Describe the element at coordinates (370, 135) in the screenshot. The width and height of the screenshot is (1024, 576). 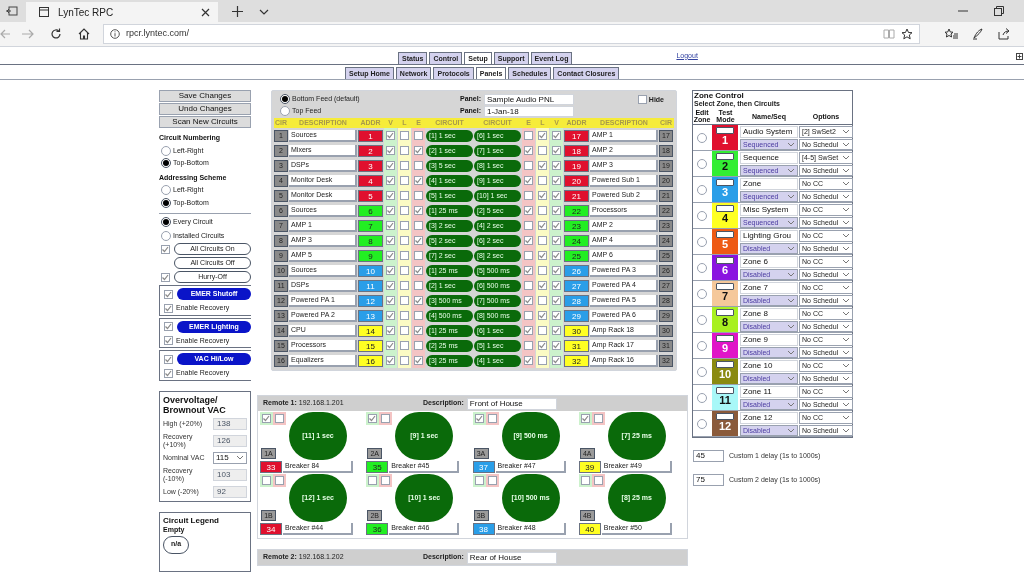
I see `address-badge: 1` at that location.